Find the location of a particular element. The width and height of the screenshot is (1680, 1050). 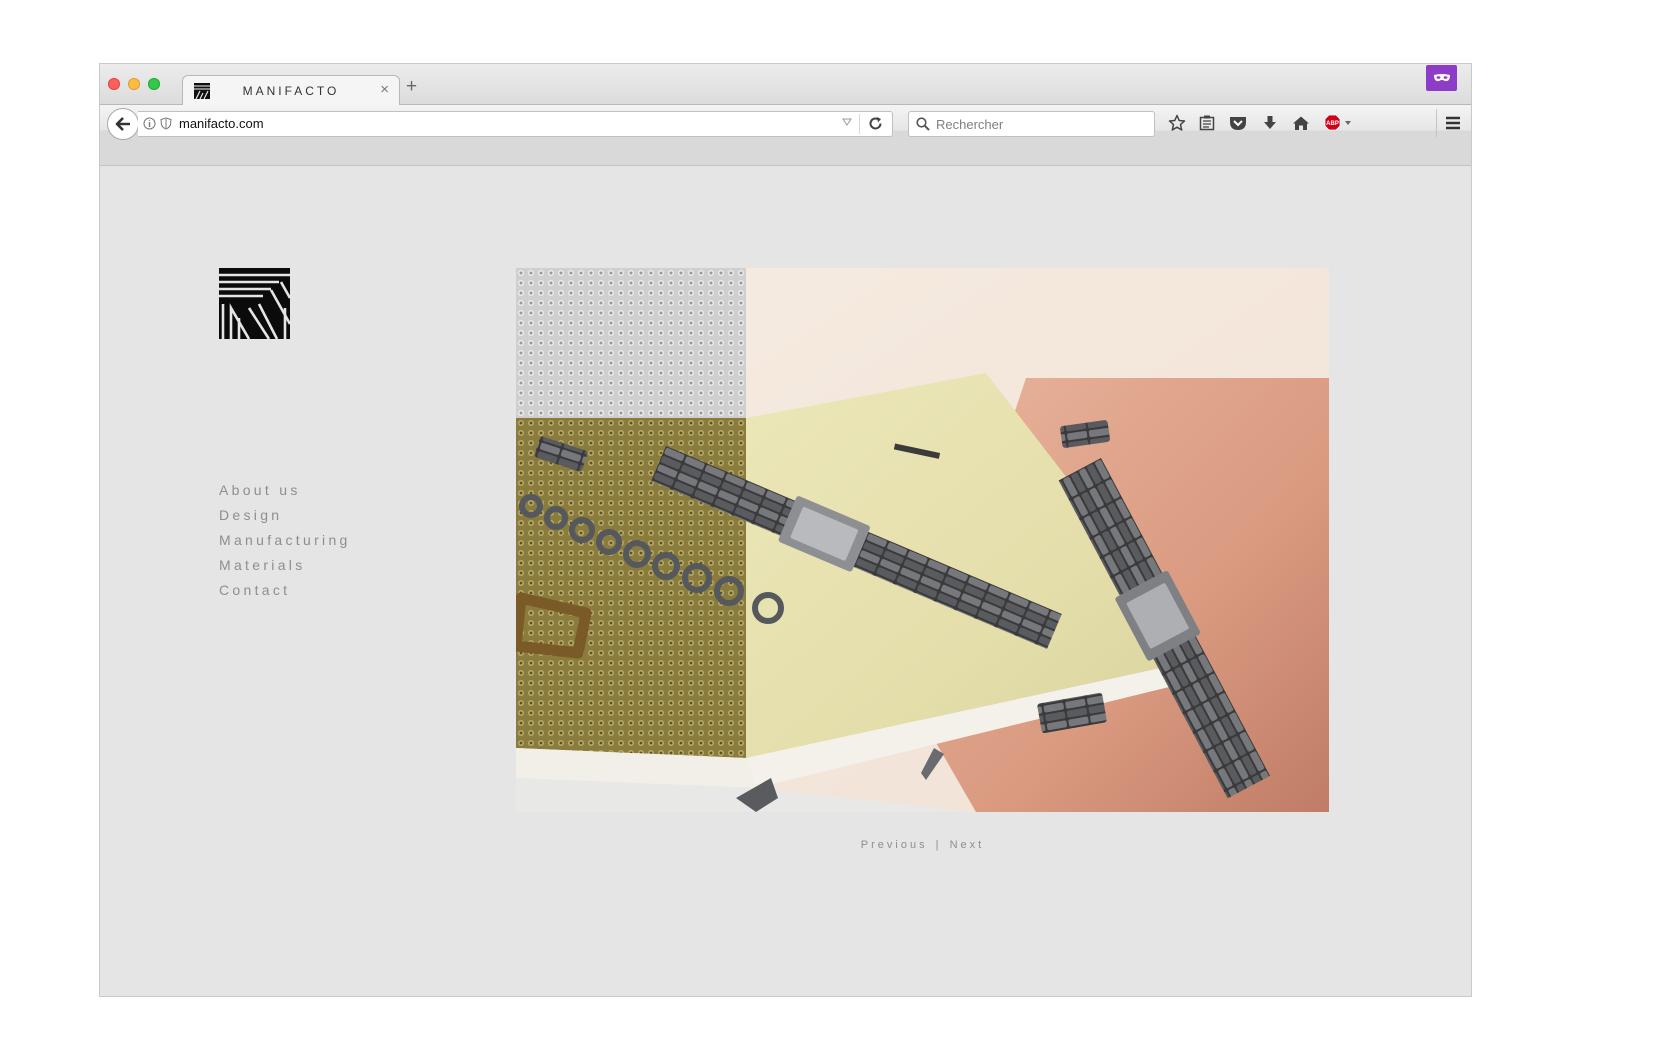

nav-link-materials: Materials is located at coordinates (285, 565).